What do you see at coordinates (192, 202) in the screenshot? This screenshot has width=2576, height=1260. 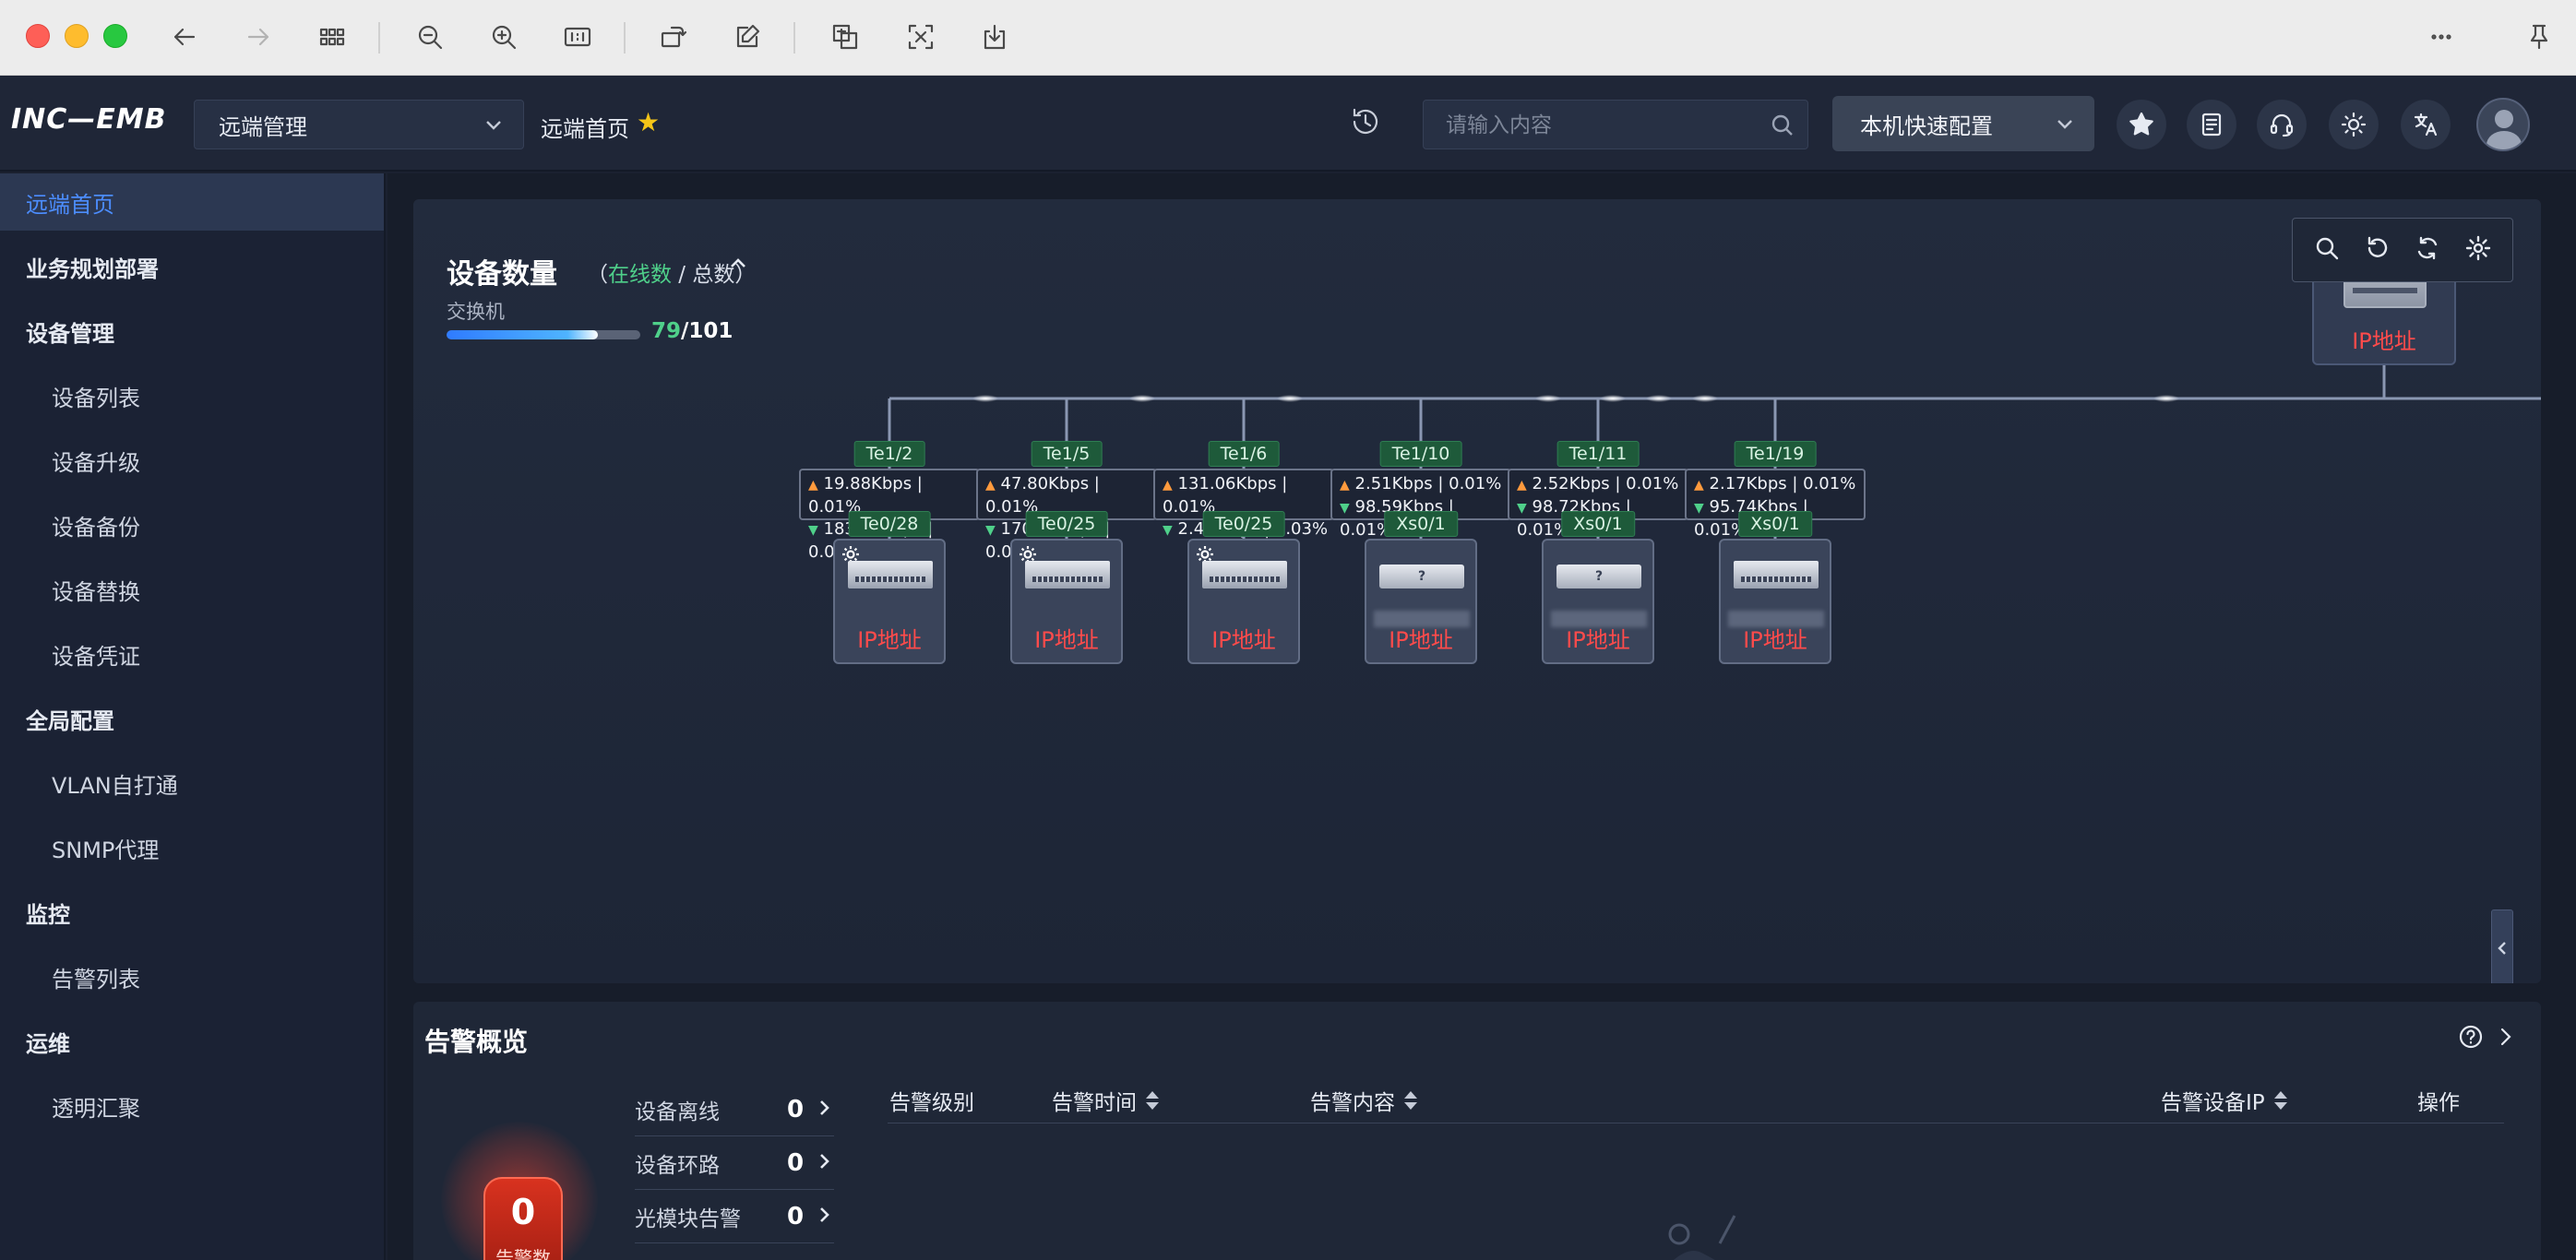 I see `sidebar-item-remote-home: 远端首页` at bounding box center [192, 202].